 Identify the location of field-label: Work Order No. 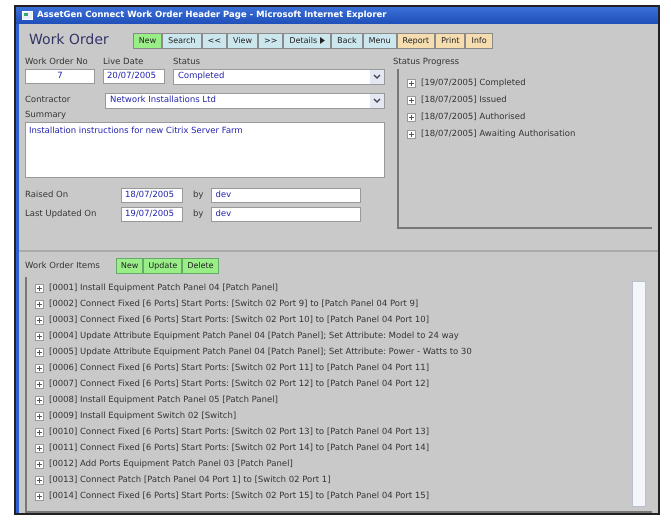
(57, 62).